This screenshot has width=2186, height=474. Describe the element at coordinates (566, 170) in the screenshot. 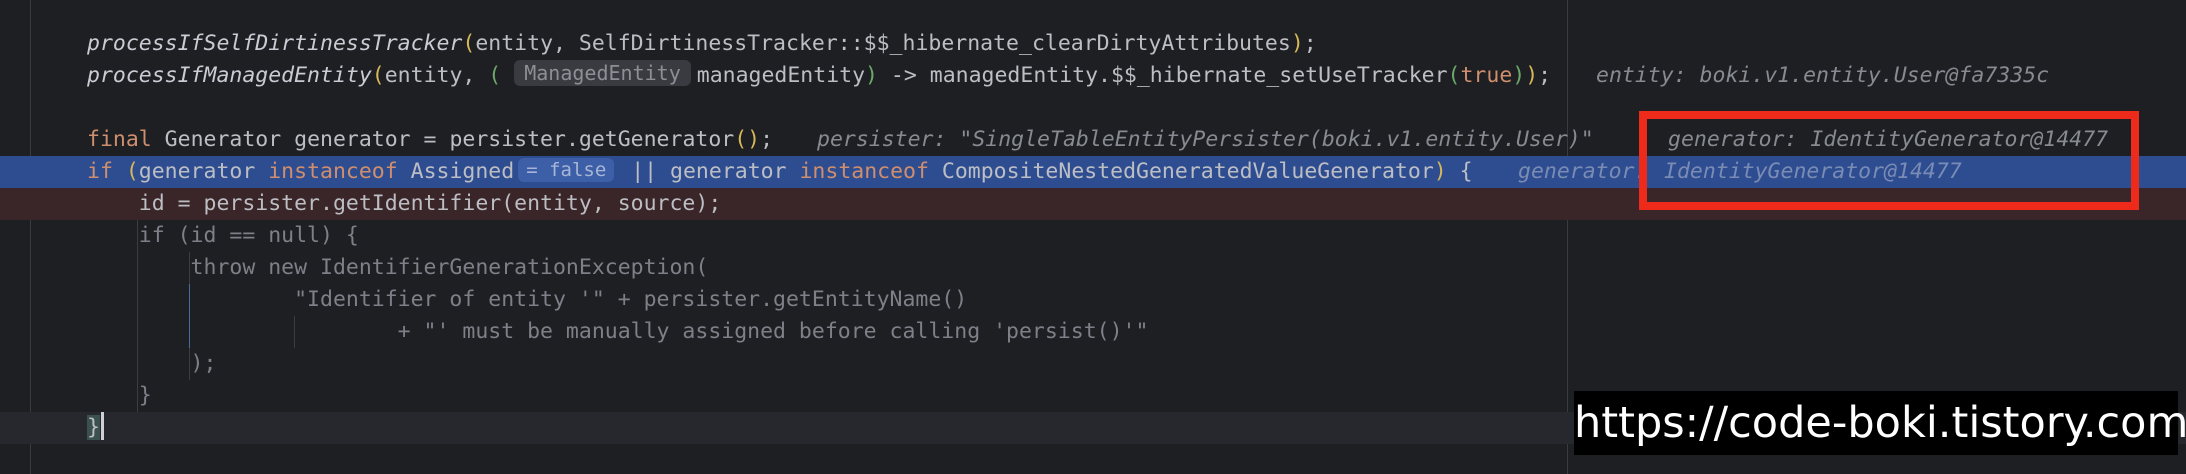

I see `evaluated-value-hint: = false` at that location.